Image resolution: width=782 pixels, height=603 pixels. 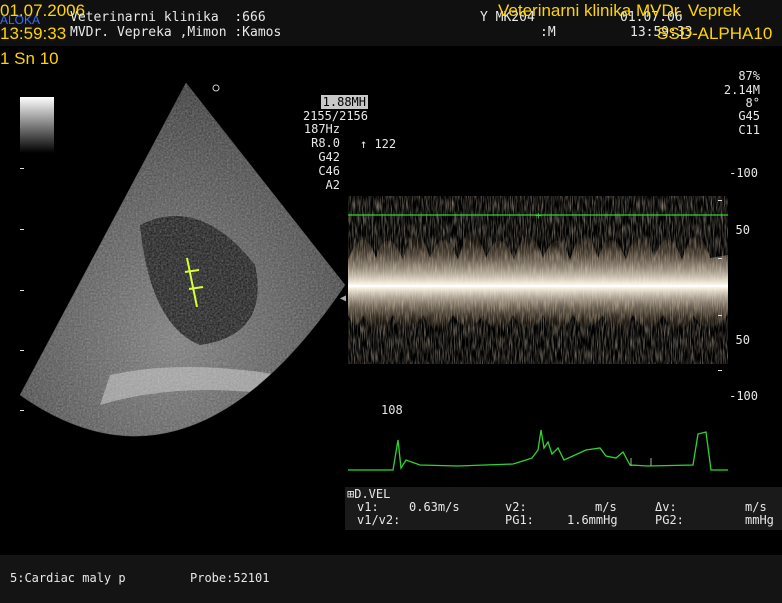 I want to click on device-name: SSD-ALPHA10, so click(x=715, y=33).